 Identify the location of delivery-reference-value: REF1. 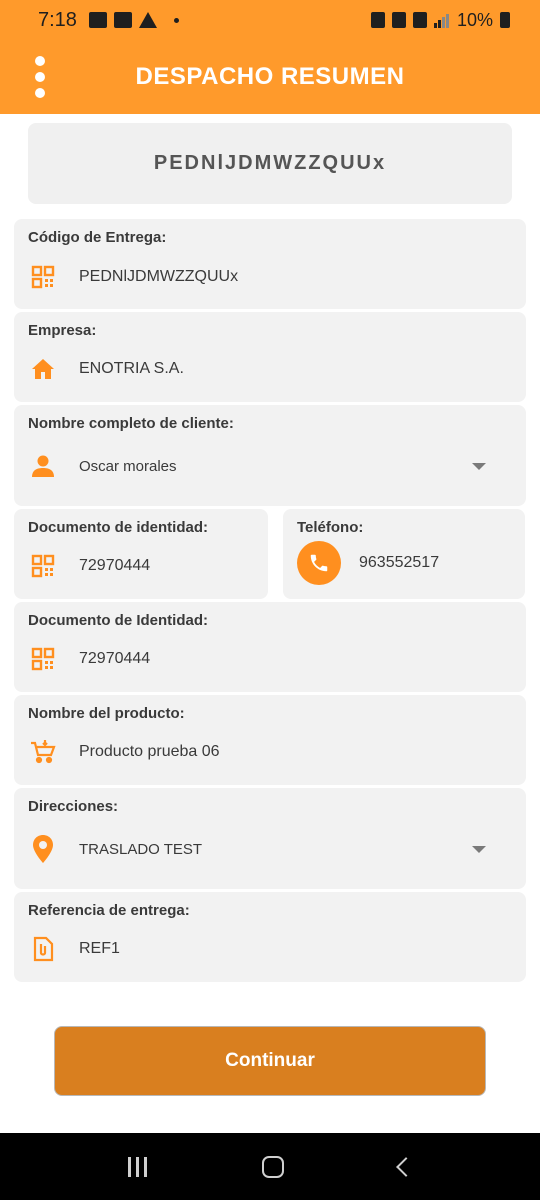
(99, 948).